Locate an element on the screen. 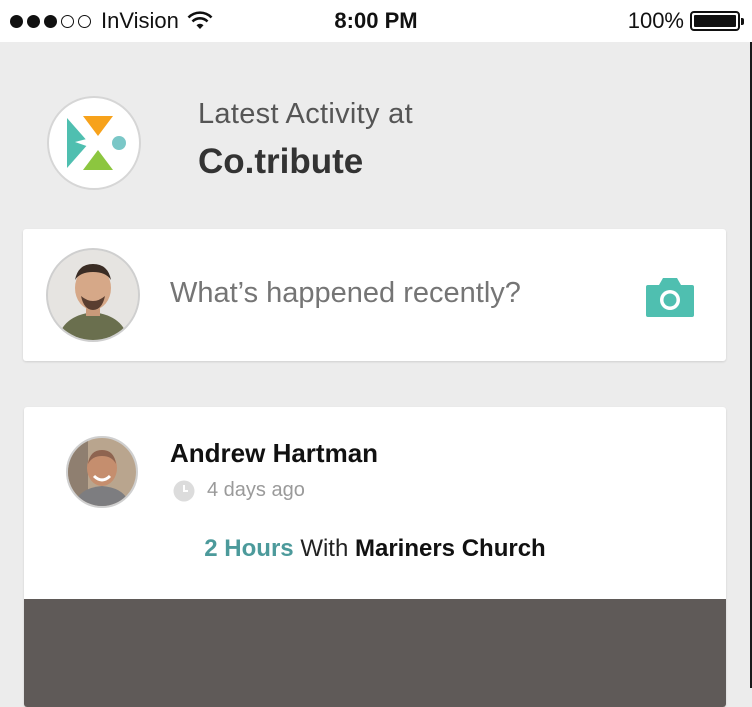 Image resolution: width=752 pixels, height=707 pixels. org-logo is located at coordinates (94, 143).